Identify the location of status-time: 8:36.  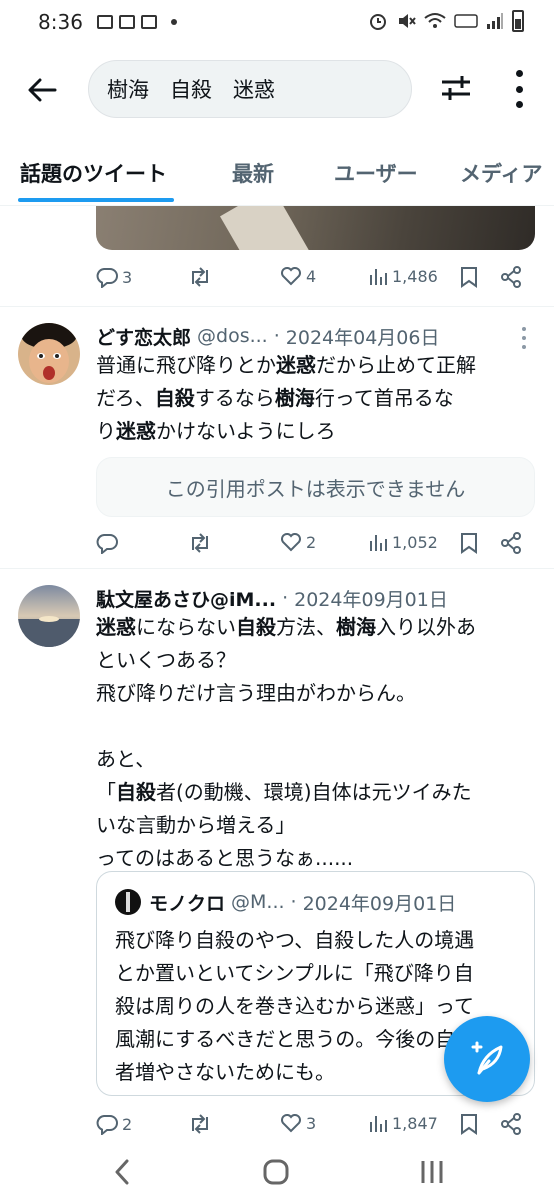
(60, 22).